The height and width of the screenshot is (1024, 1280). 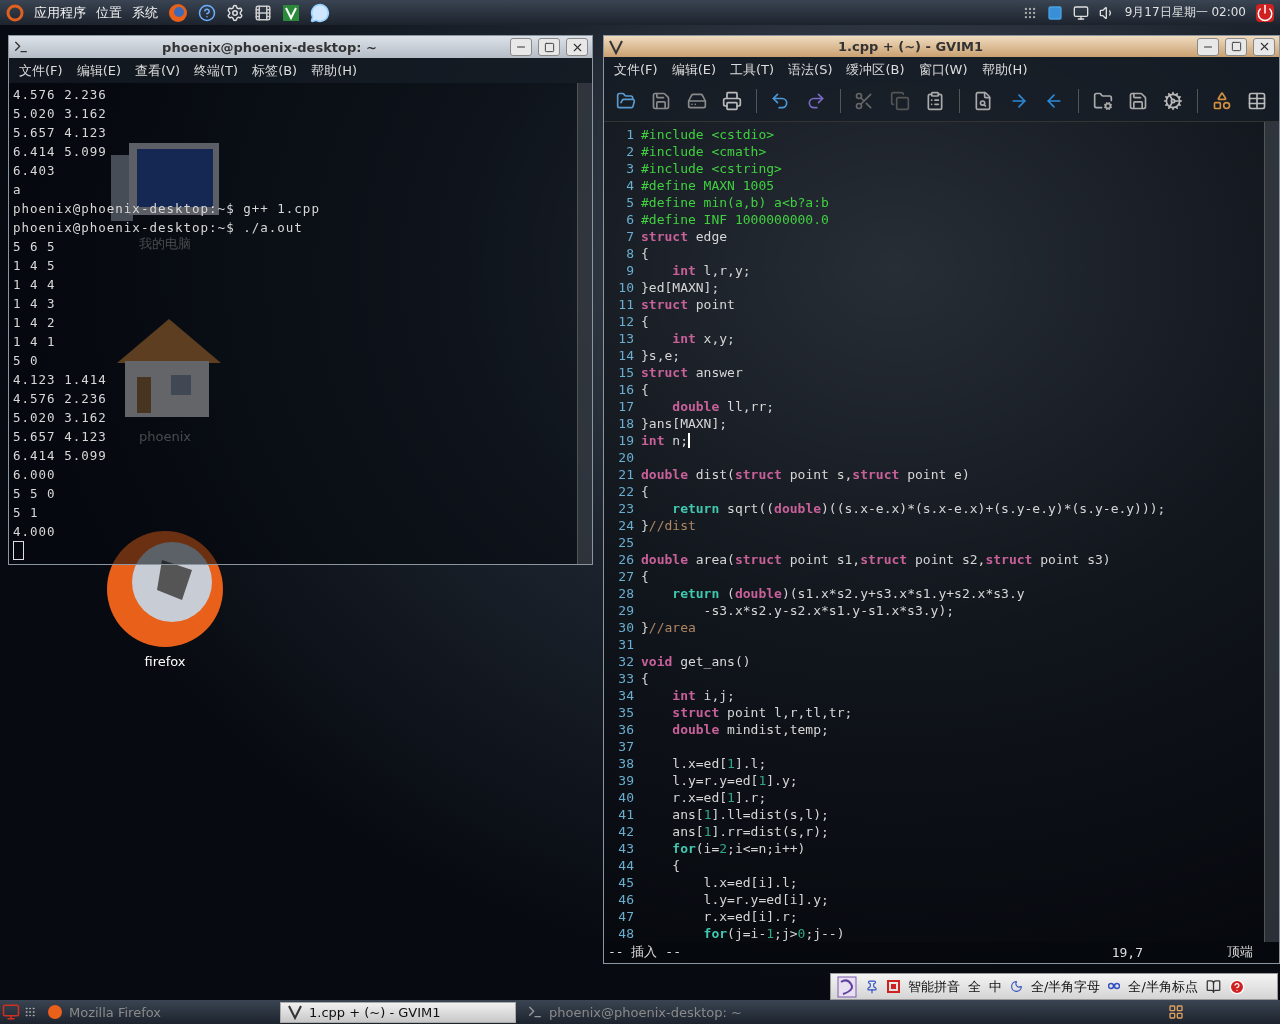 I want to click on line-number: 1, so click(x=630, y=134).